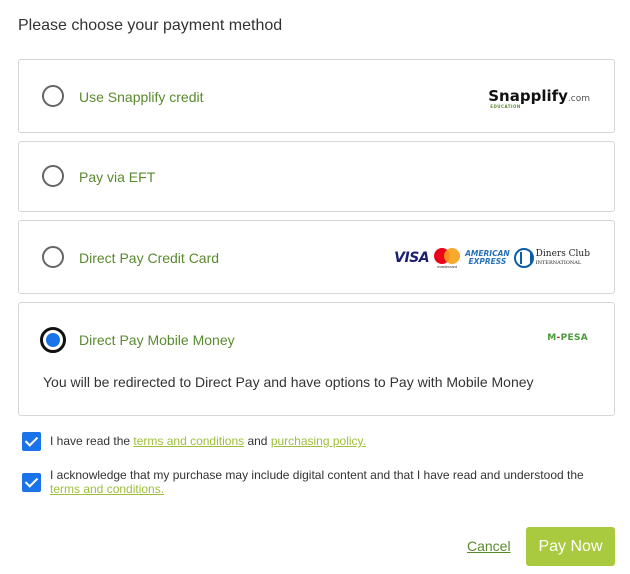 The height and width of the screenshot is (574, 630). I want to click on terms-checkbox, so click(31, 441).